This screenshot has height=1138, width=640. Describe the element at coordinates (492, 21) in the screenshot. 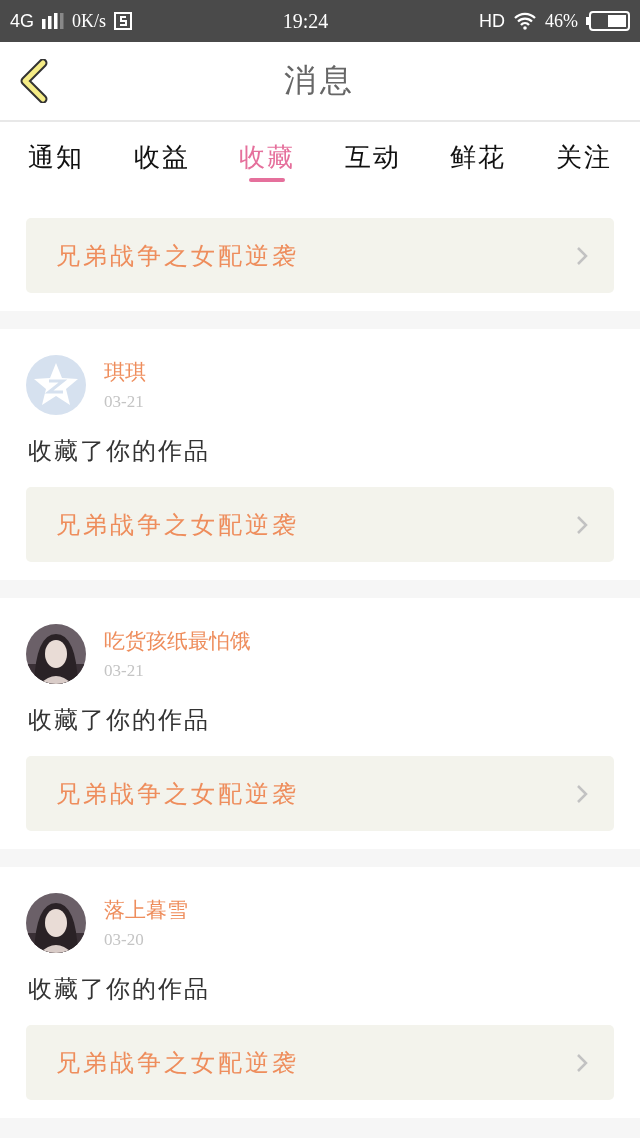

I see `hd-label: HD` at that location.